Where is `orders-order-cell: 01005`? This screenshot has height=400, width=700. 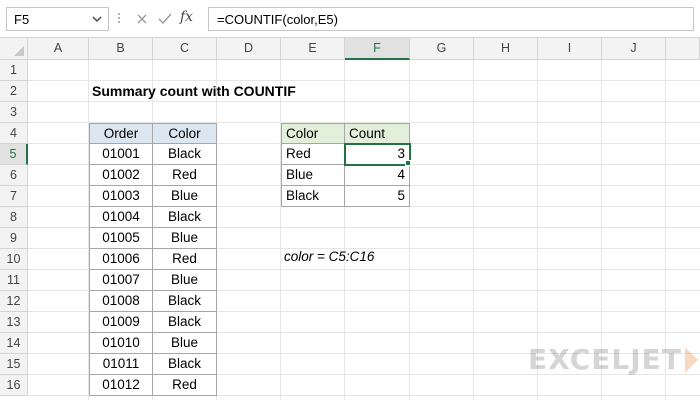 orders-order-cell: 01005 is located at coordinates (121, 238).